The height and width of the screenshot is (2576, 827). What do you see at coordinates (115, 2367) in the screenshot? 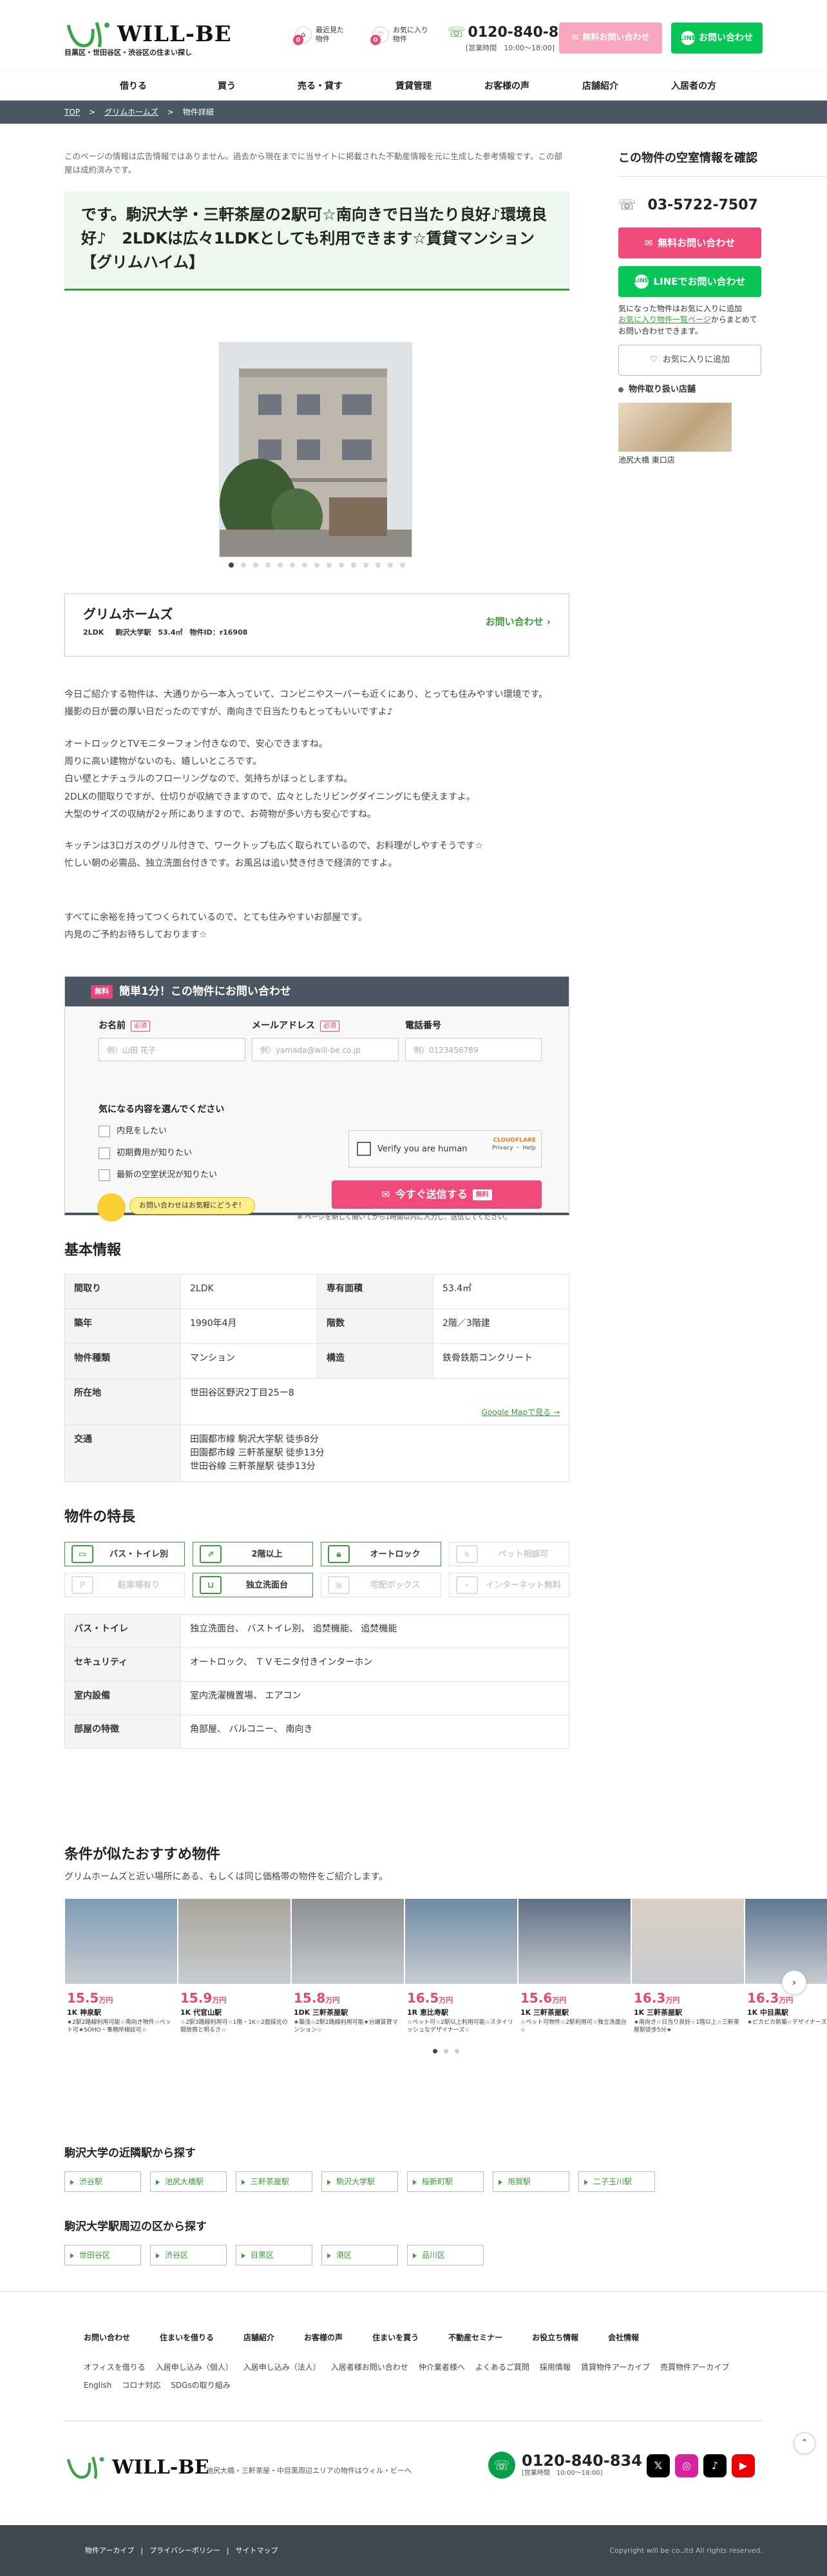
I see `footer-sub-link: オフィスを借りる` at bounding box center [115, 2367].